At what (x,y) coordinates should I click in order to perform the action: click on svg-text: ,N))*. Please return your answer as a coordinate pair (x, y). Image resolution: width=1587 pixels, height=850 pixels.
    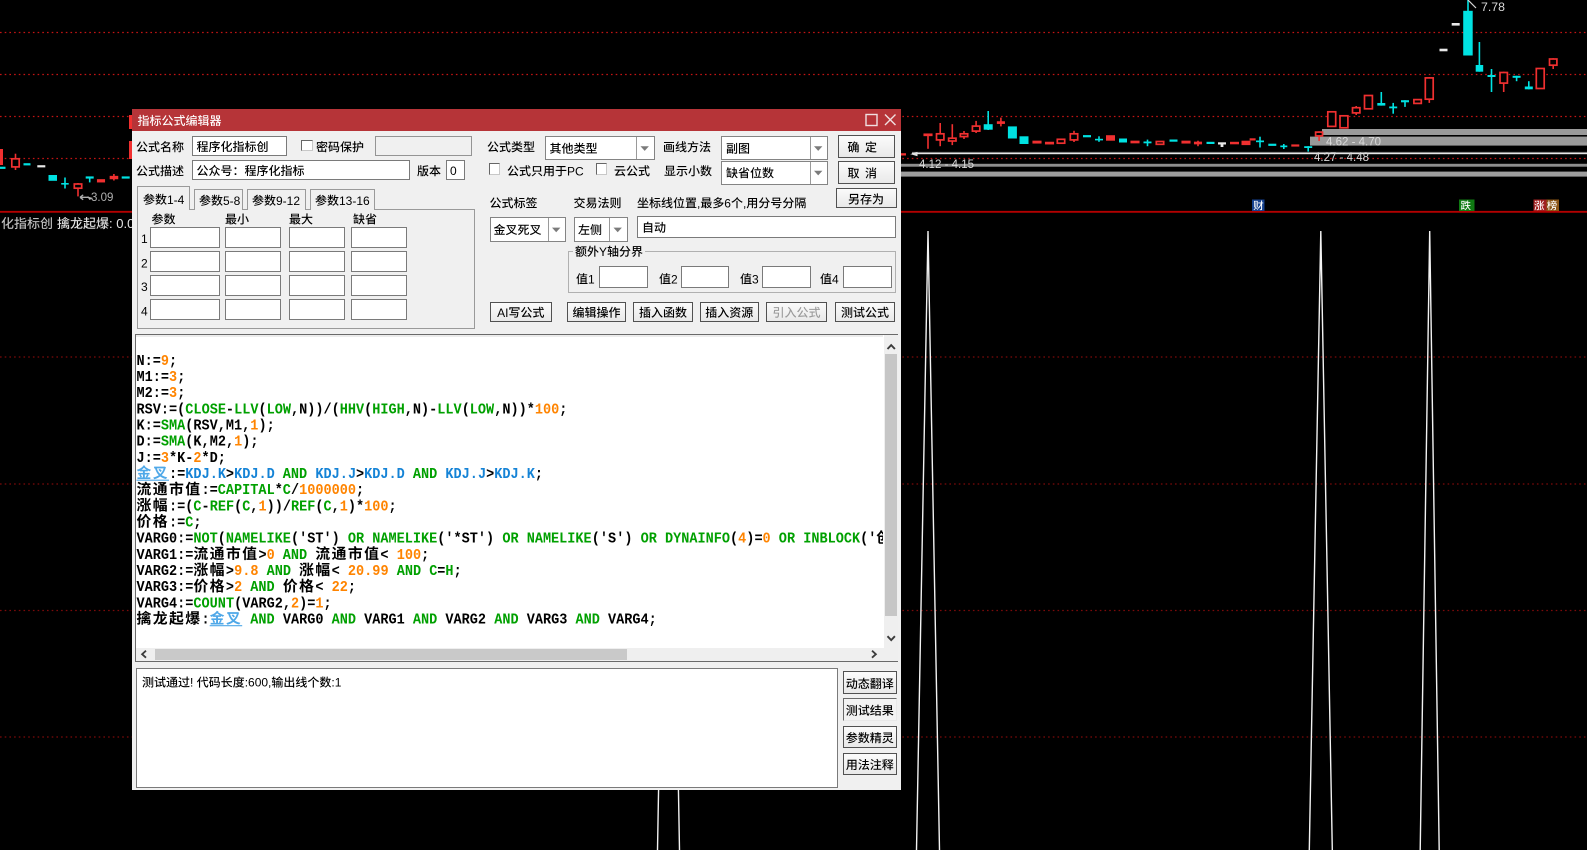
    Looking at the image, I should click on (514, 409).